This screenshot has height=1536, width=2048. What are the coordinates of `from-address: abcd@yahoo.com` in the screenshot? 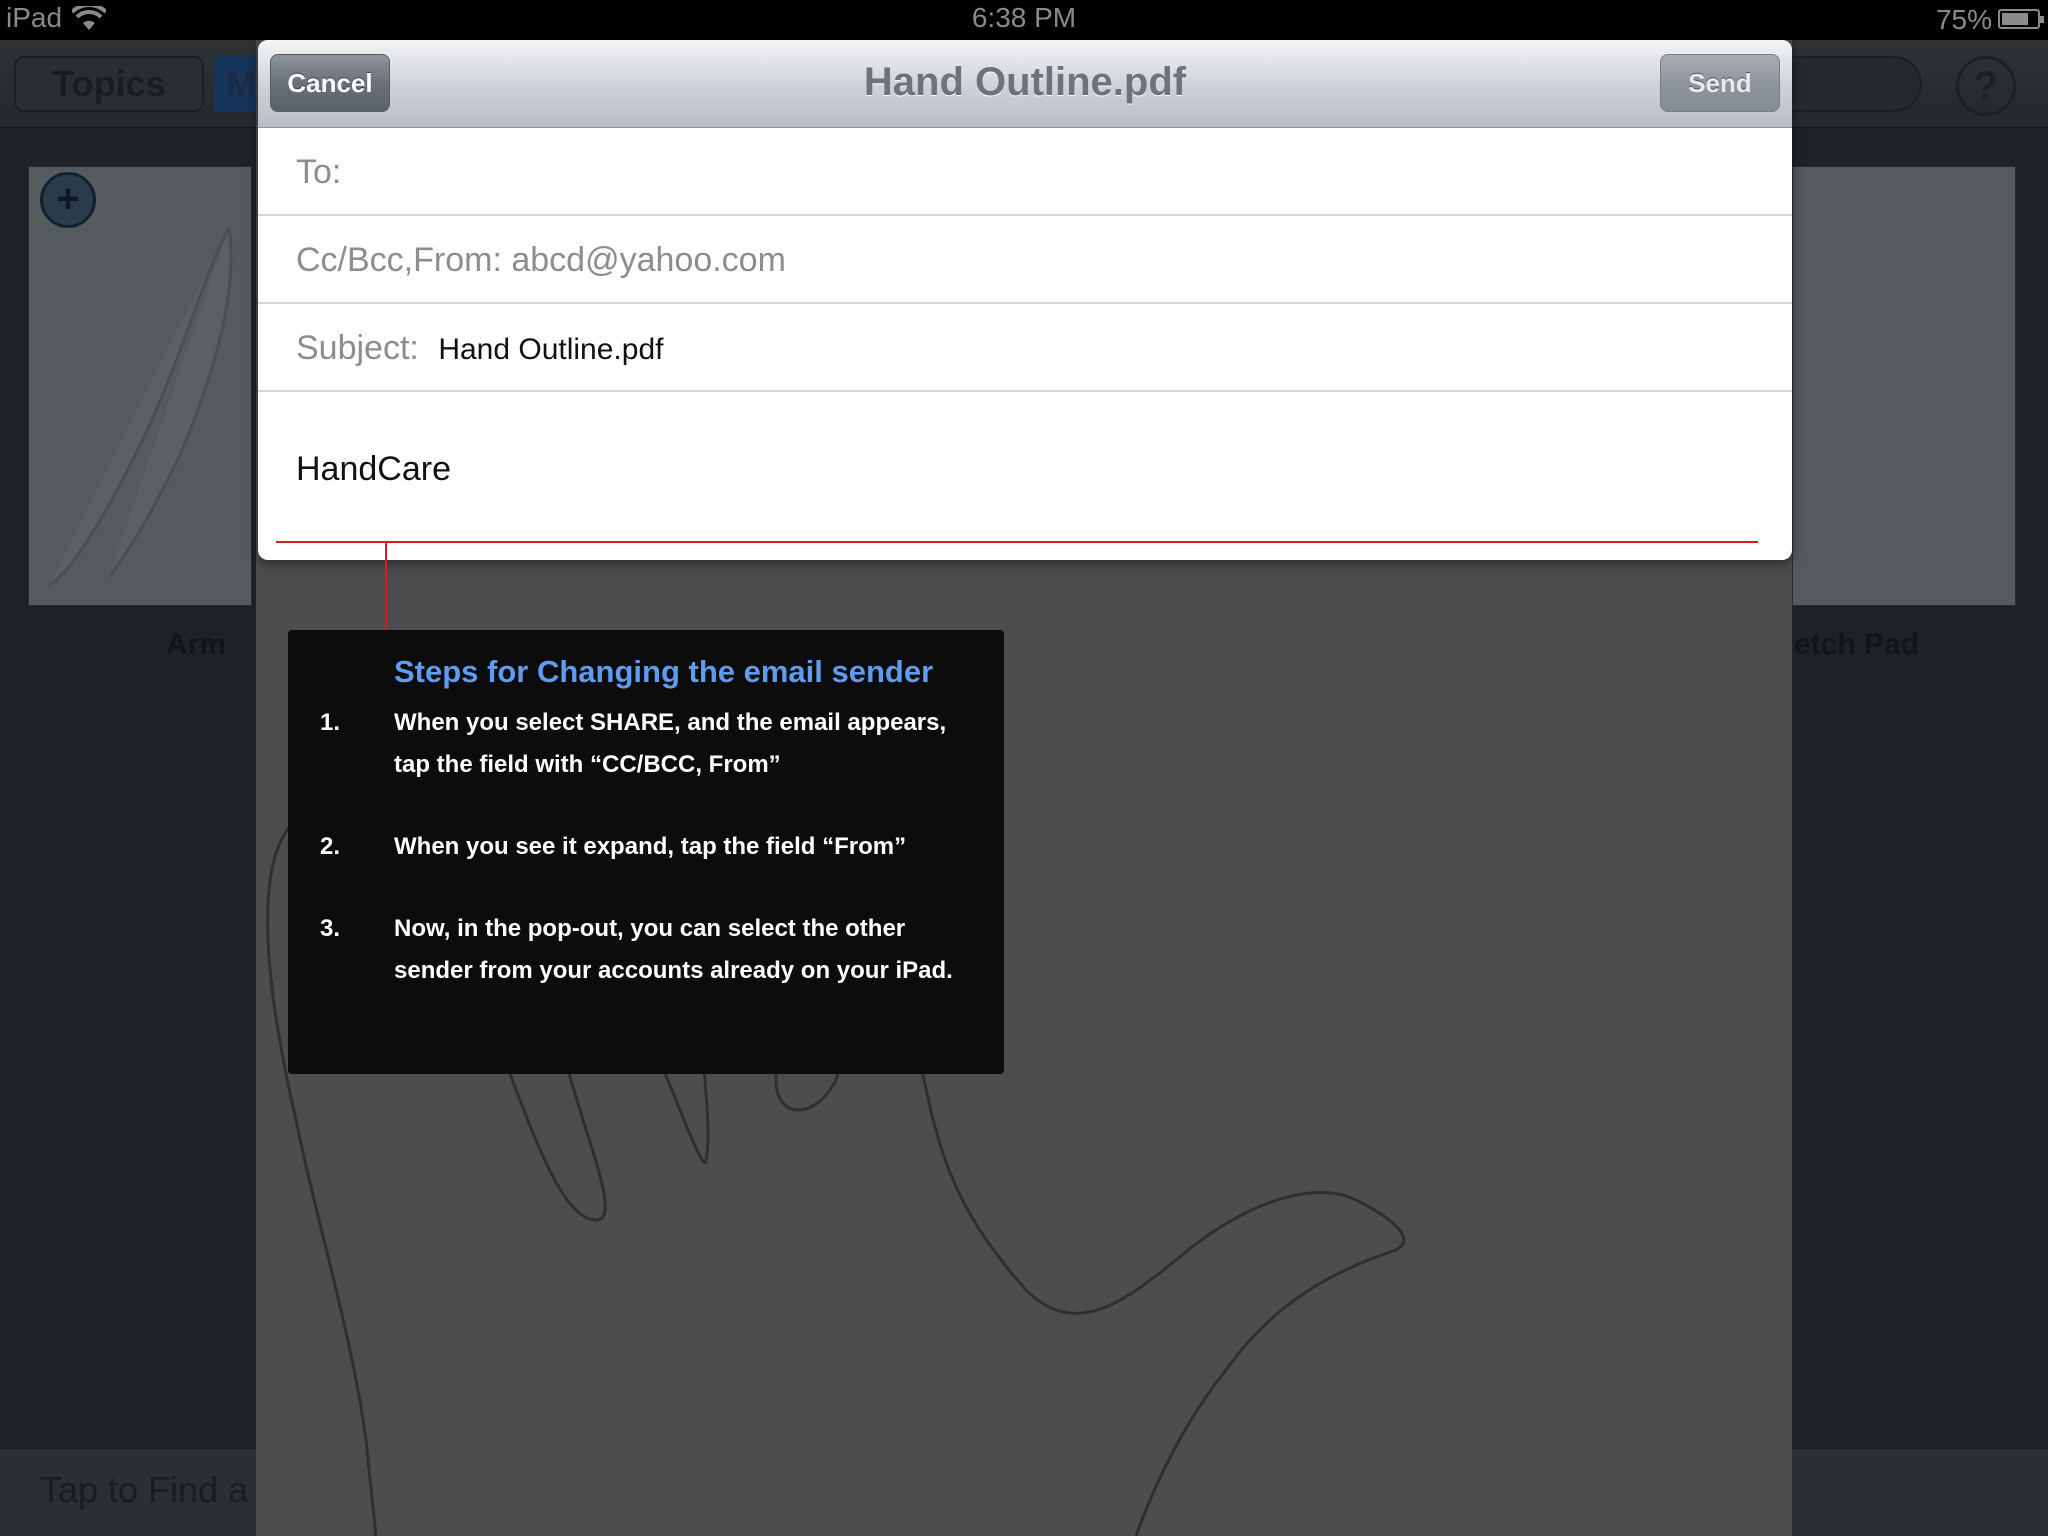 It's located at (648, 260).